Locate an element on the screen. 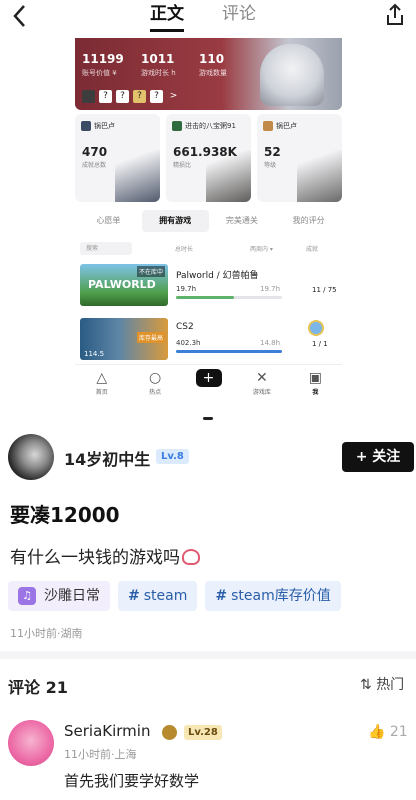 The image size is (416, 800). tag-topic: ♫ 沙雕日常 is located at coordinates (59, 596).